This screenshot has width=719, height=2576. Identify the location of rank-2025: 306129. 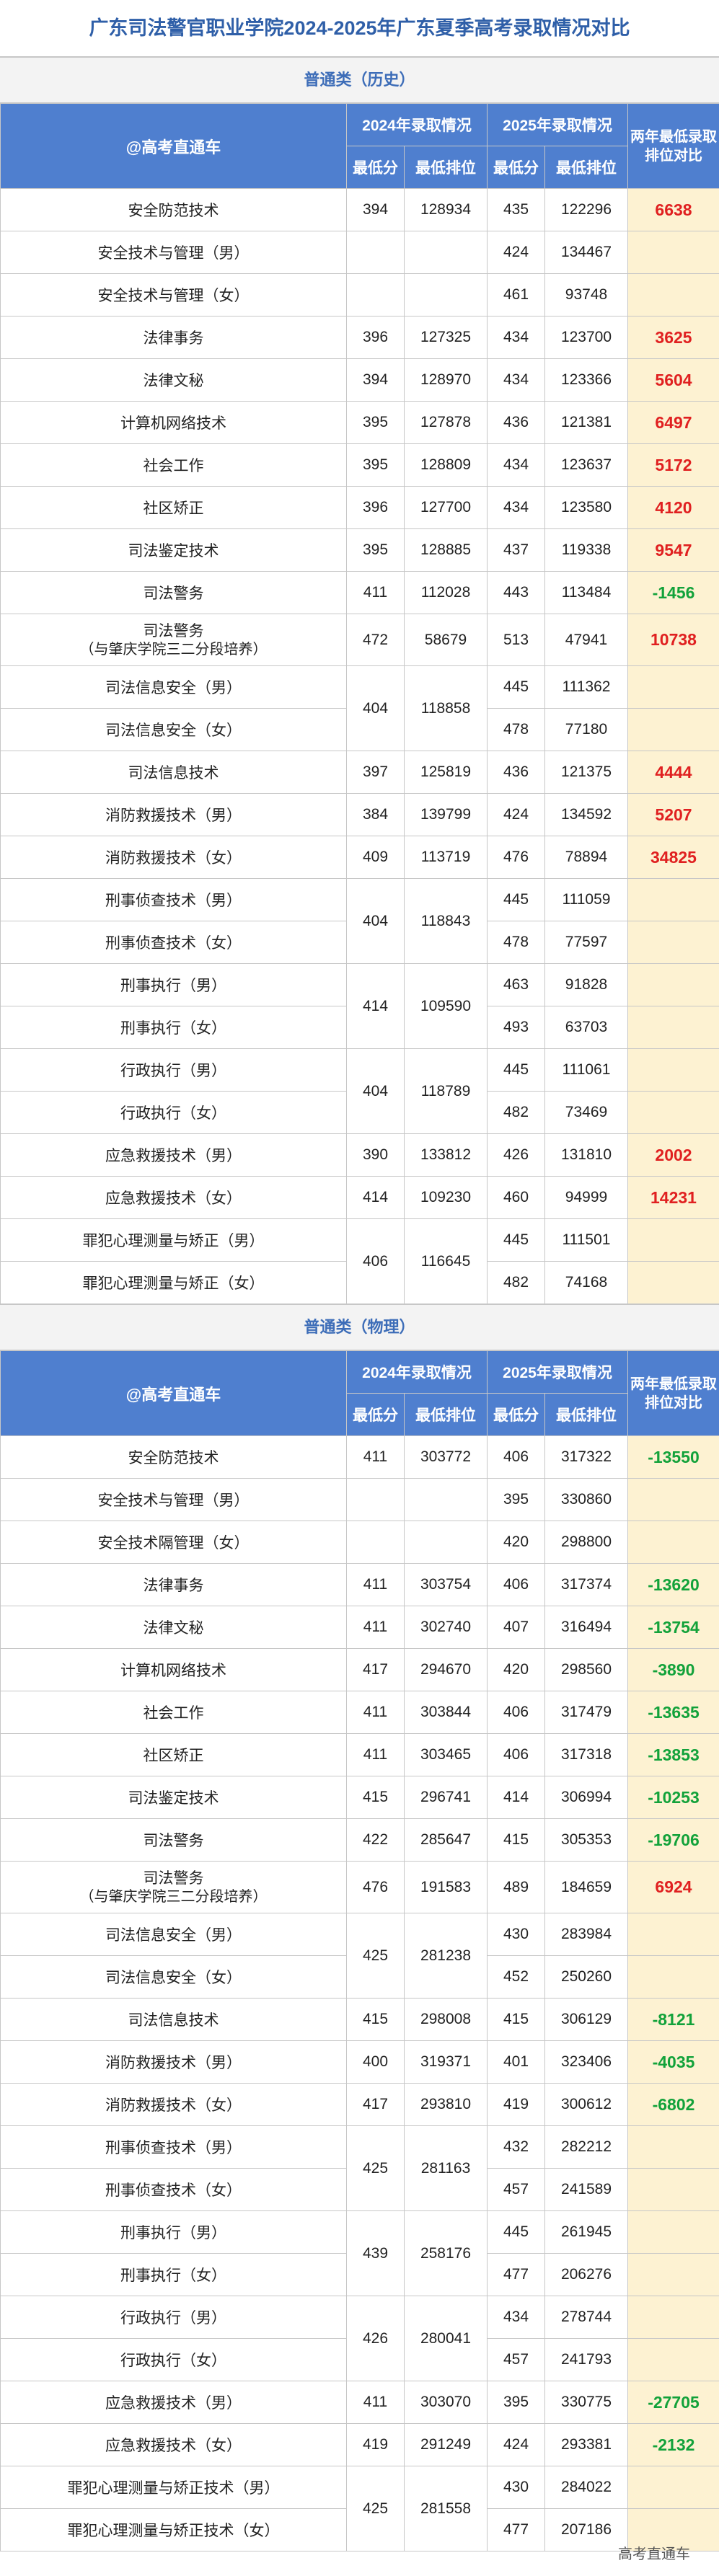
(586, 2019).